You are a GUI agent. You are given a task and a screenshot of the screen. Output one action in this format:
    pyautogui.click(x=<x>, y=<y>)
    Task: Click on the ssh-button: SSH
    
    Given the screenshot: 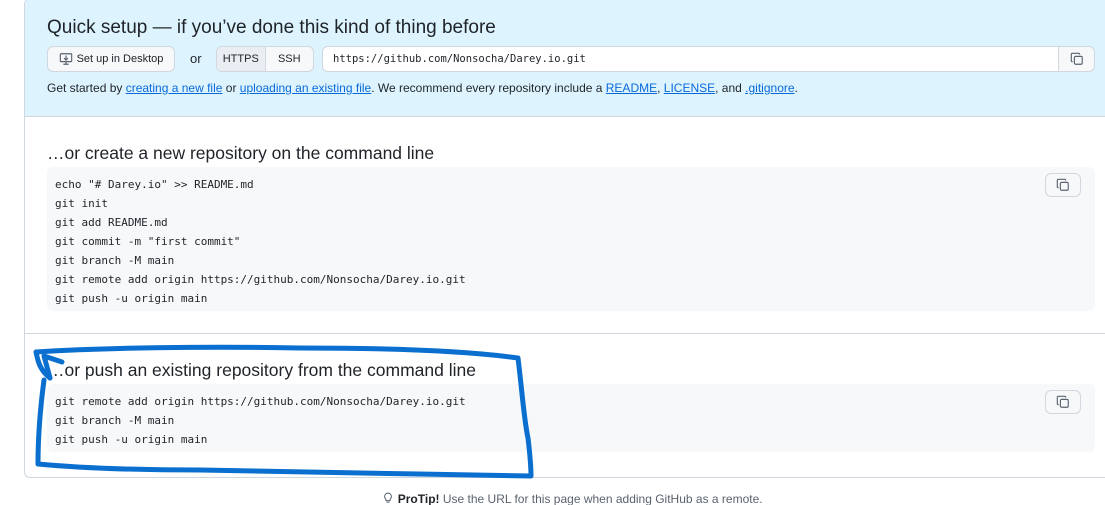 What is the action you would take?
    pyautogui.click(x=290, y=59)
    